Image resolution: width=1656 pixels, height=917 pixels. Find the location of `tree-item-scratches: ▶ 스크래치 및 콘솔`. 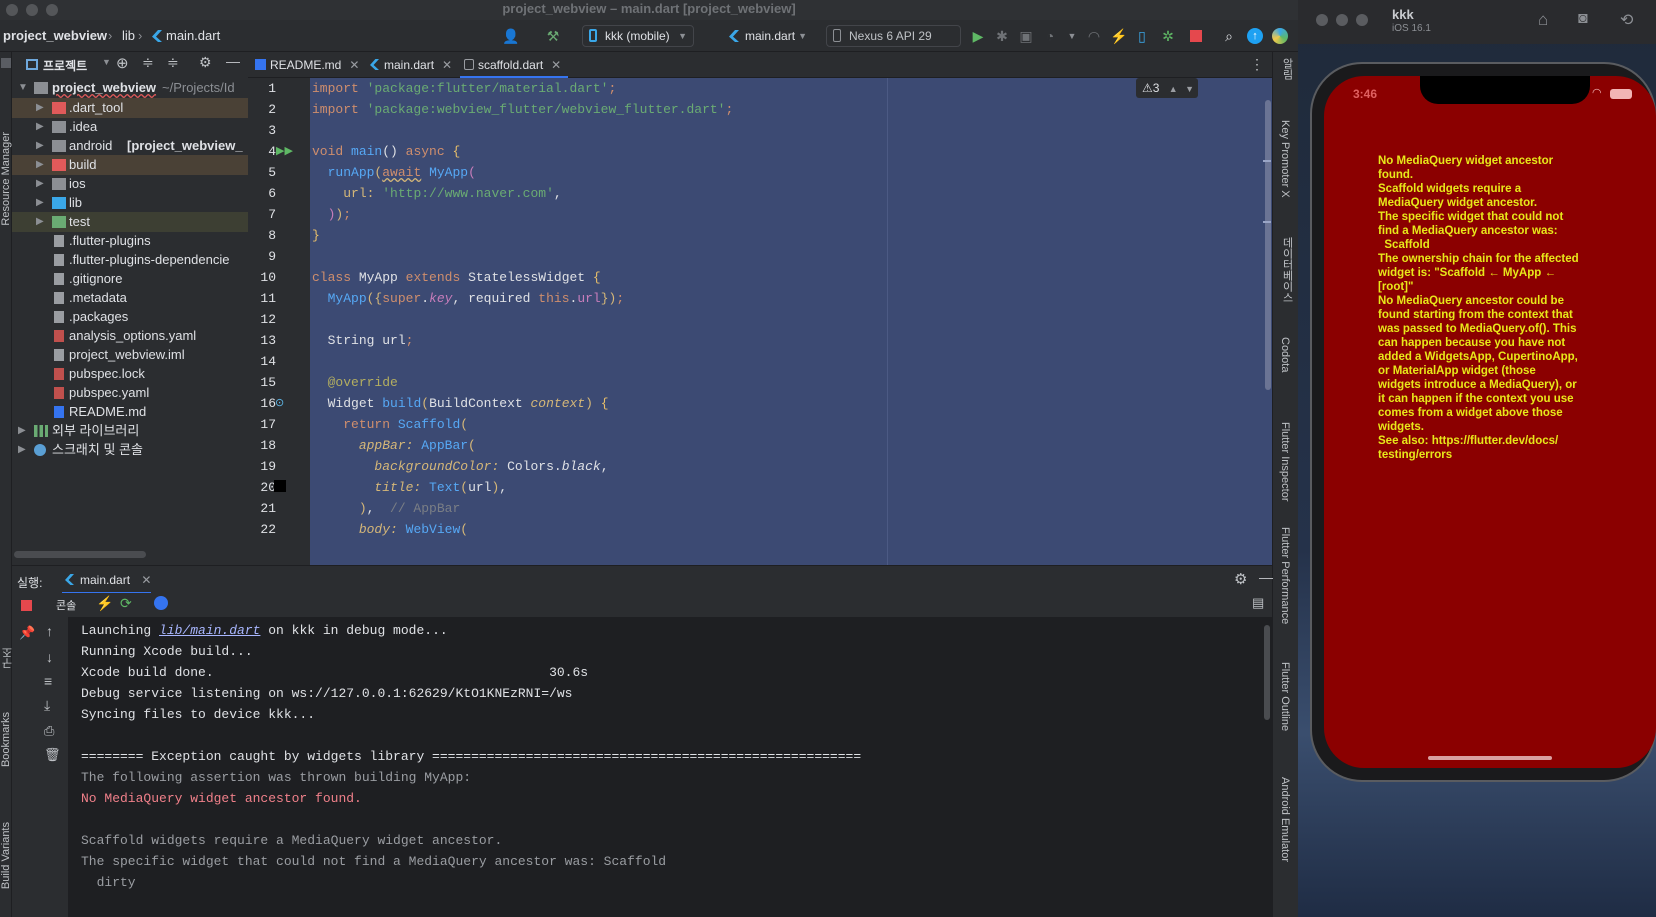

tree-item-scratches: ▶ 스크래치 및 콘솔 is located at coordinates (130, 450).